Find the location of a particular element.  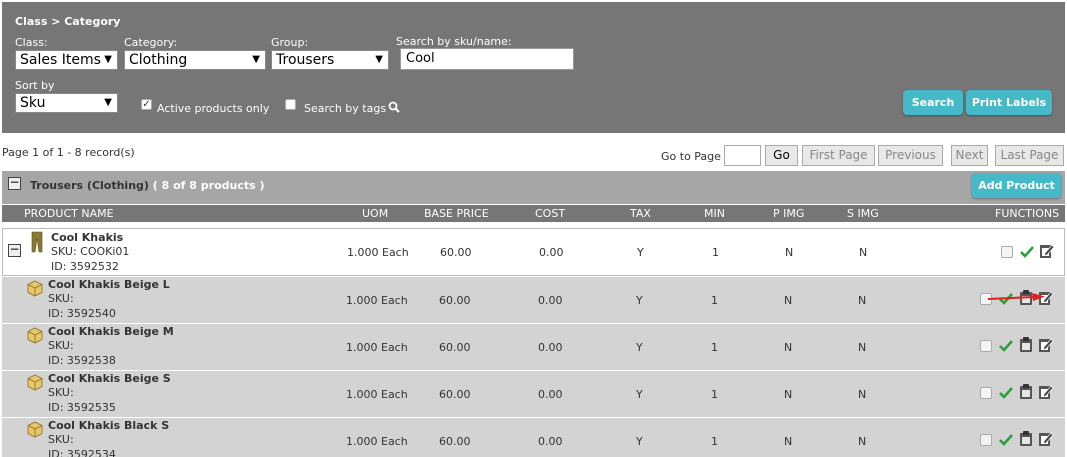

col-tax: TAX is located at coordinates (640, 213).